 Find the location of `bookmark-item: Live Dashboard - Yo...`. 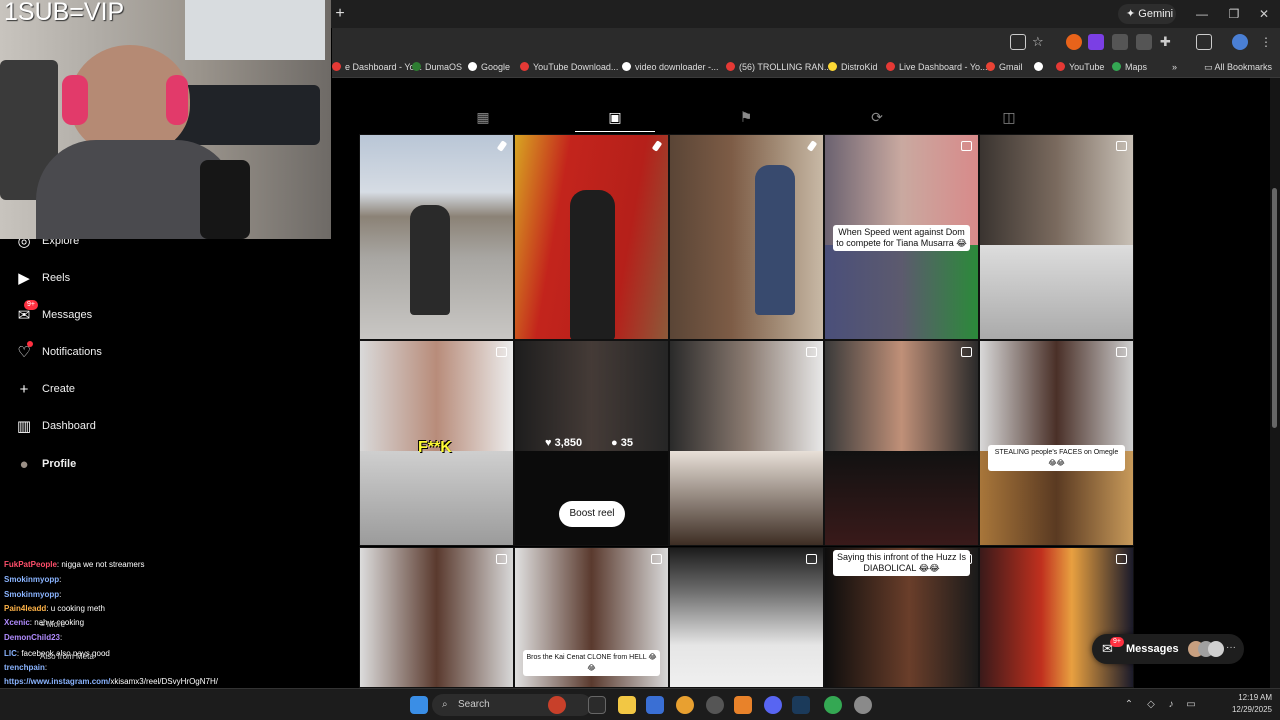

bookmark-item: Live Dashboard - Yo... is located at coordinates (937, 67).